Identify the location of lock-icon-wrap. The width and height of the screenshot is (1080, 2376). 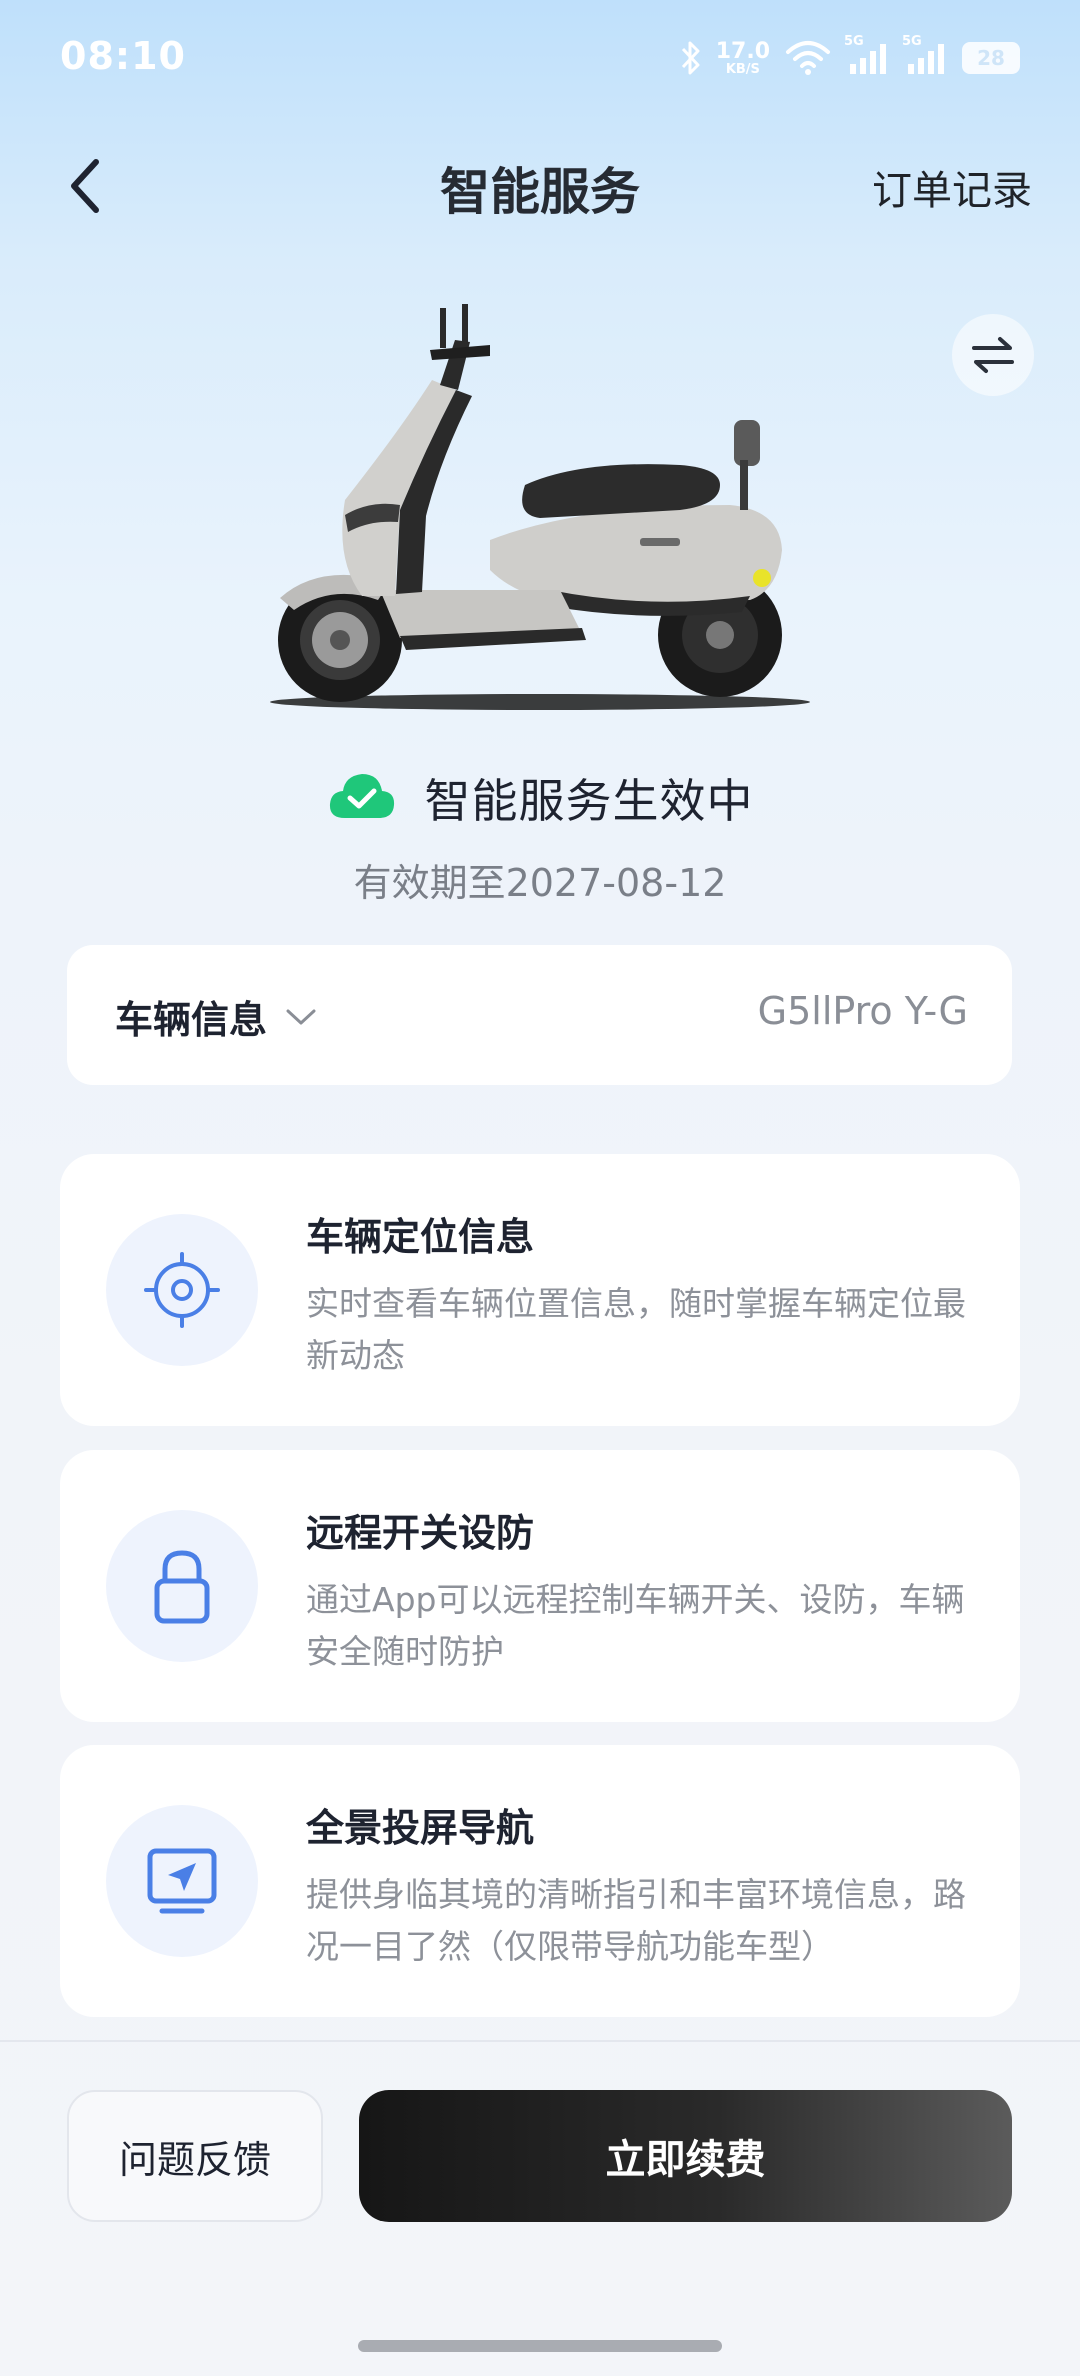
(182, 1586).